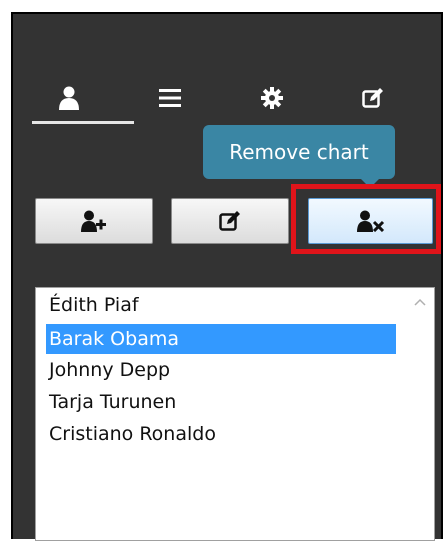 This screenshot has height=541, width=447. I want to click on list-item: Tarja Turunen, so click(221, 402).